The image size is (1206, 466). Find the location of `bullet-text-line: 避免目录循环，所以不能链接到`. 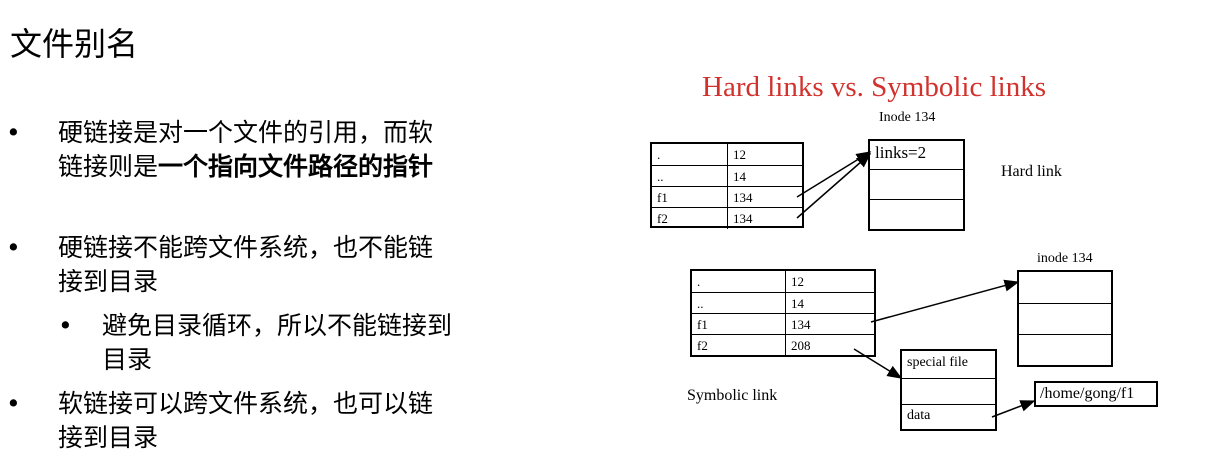

bullet-text-line: 避免目录循环，所以不能链接到 is located at coordinates (277, 325).